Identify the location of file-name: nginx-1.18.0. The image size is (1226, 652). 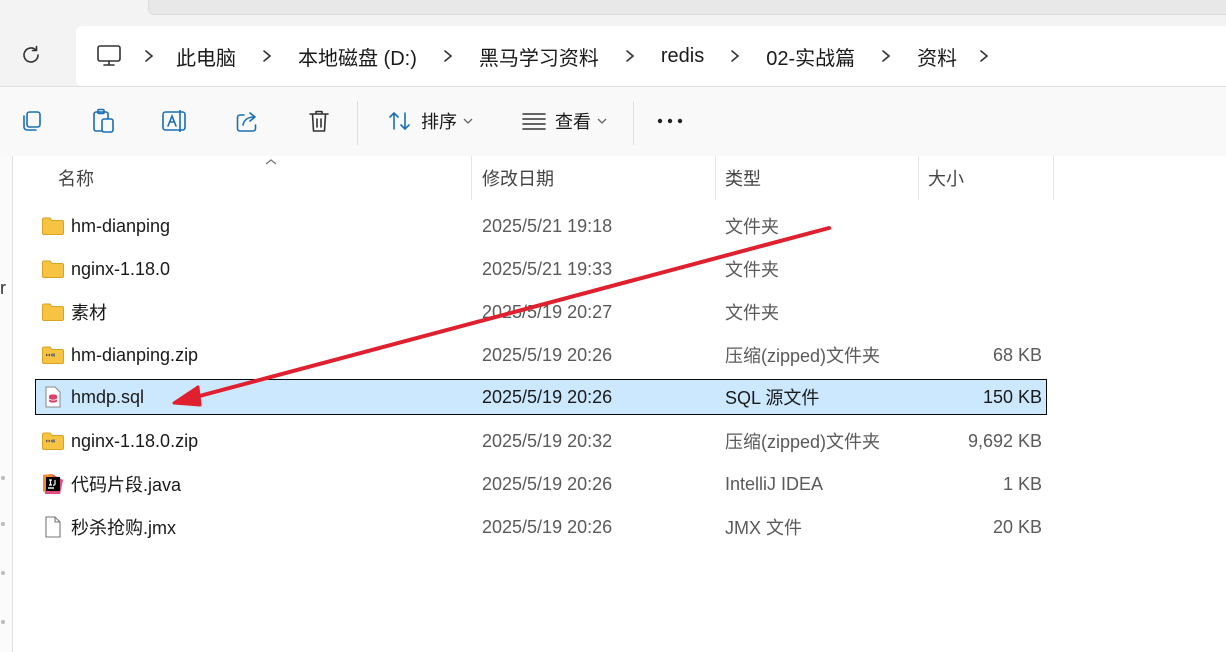
(121, 268).